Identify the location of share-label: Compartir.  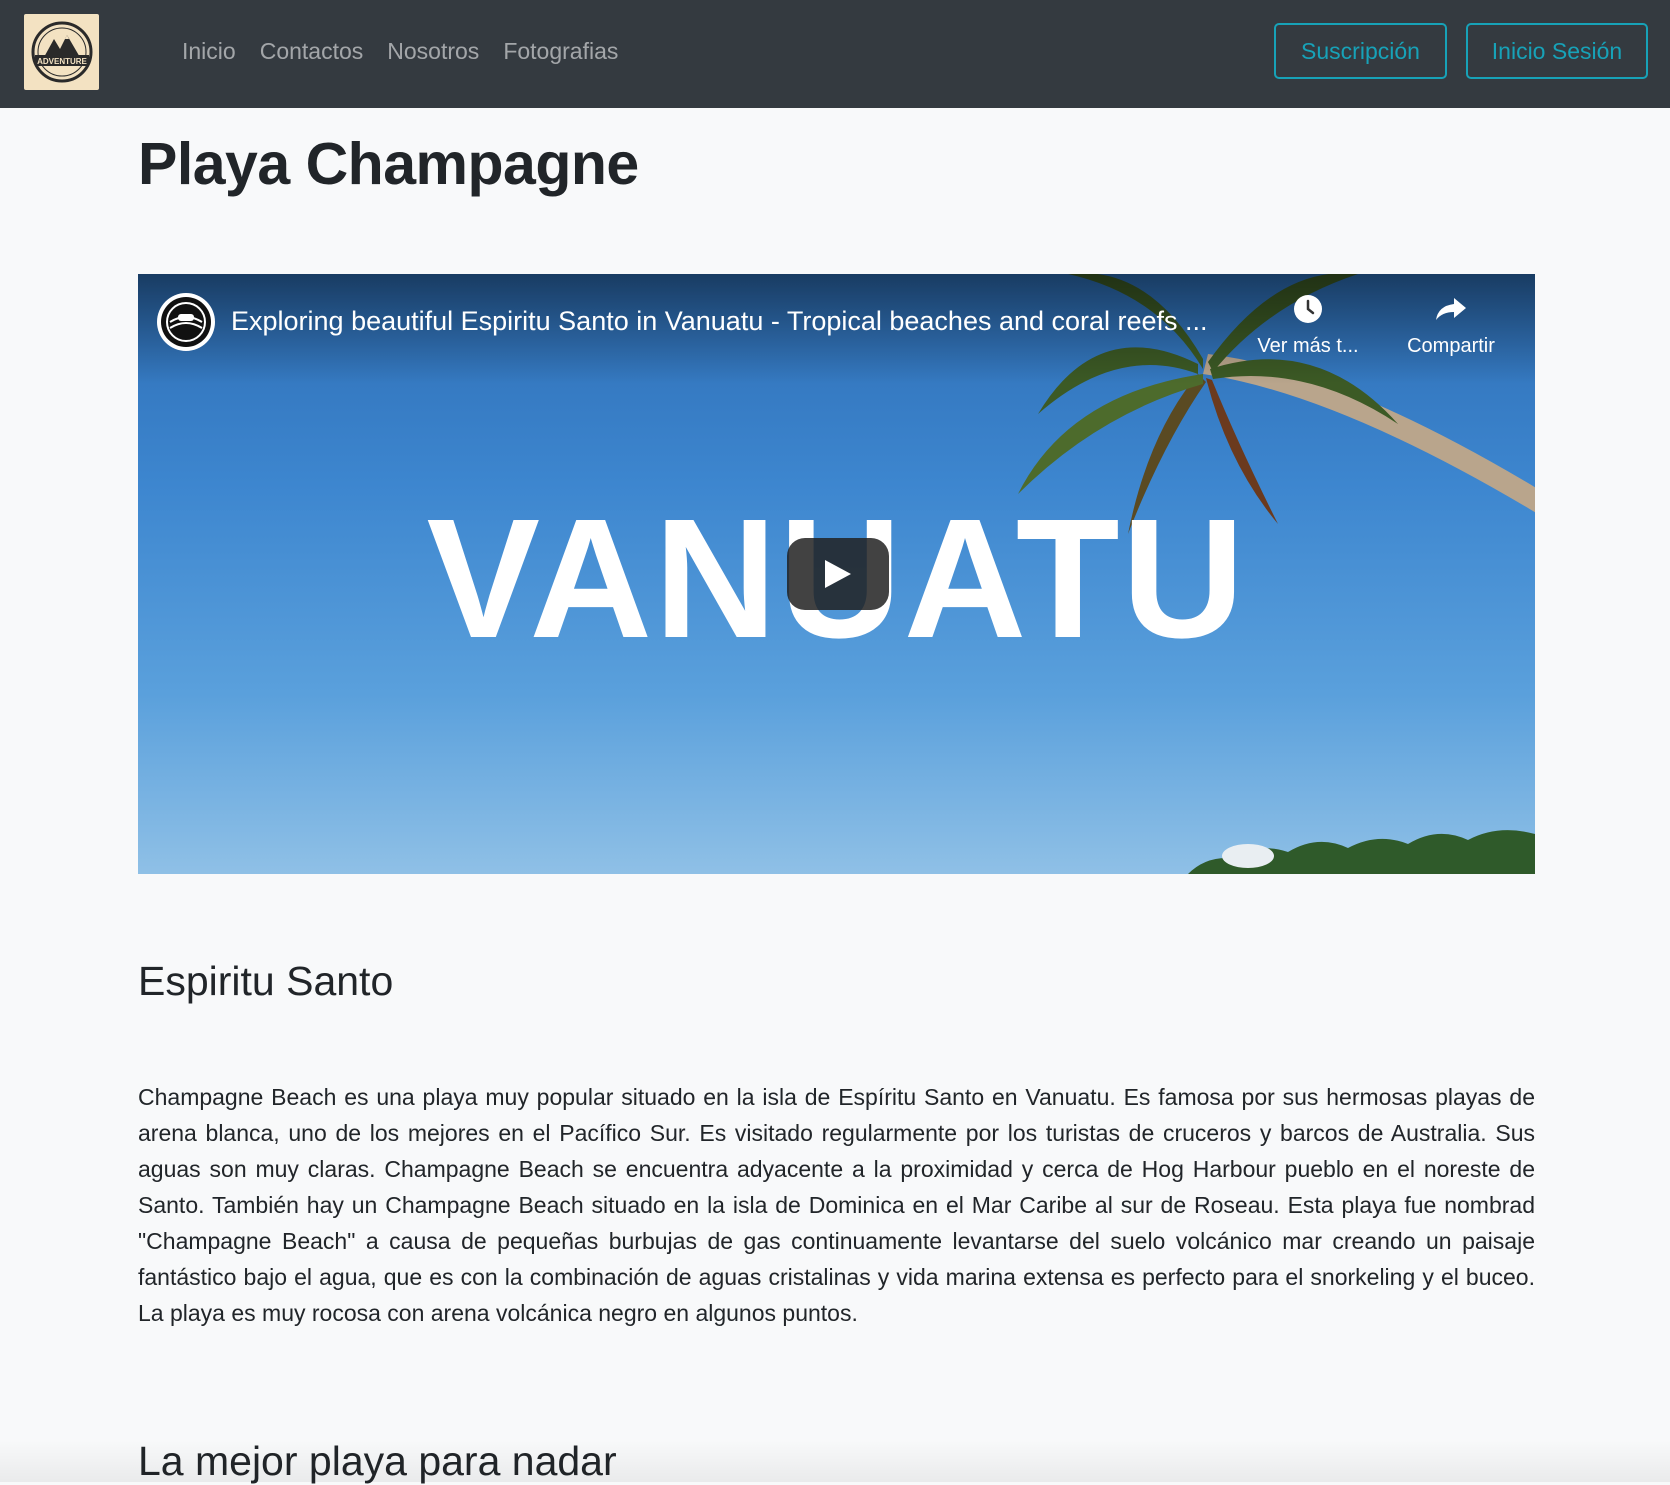
(1451, 346).